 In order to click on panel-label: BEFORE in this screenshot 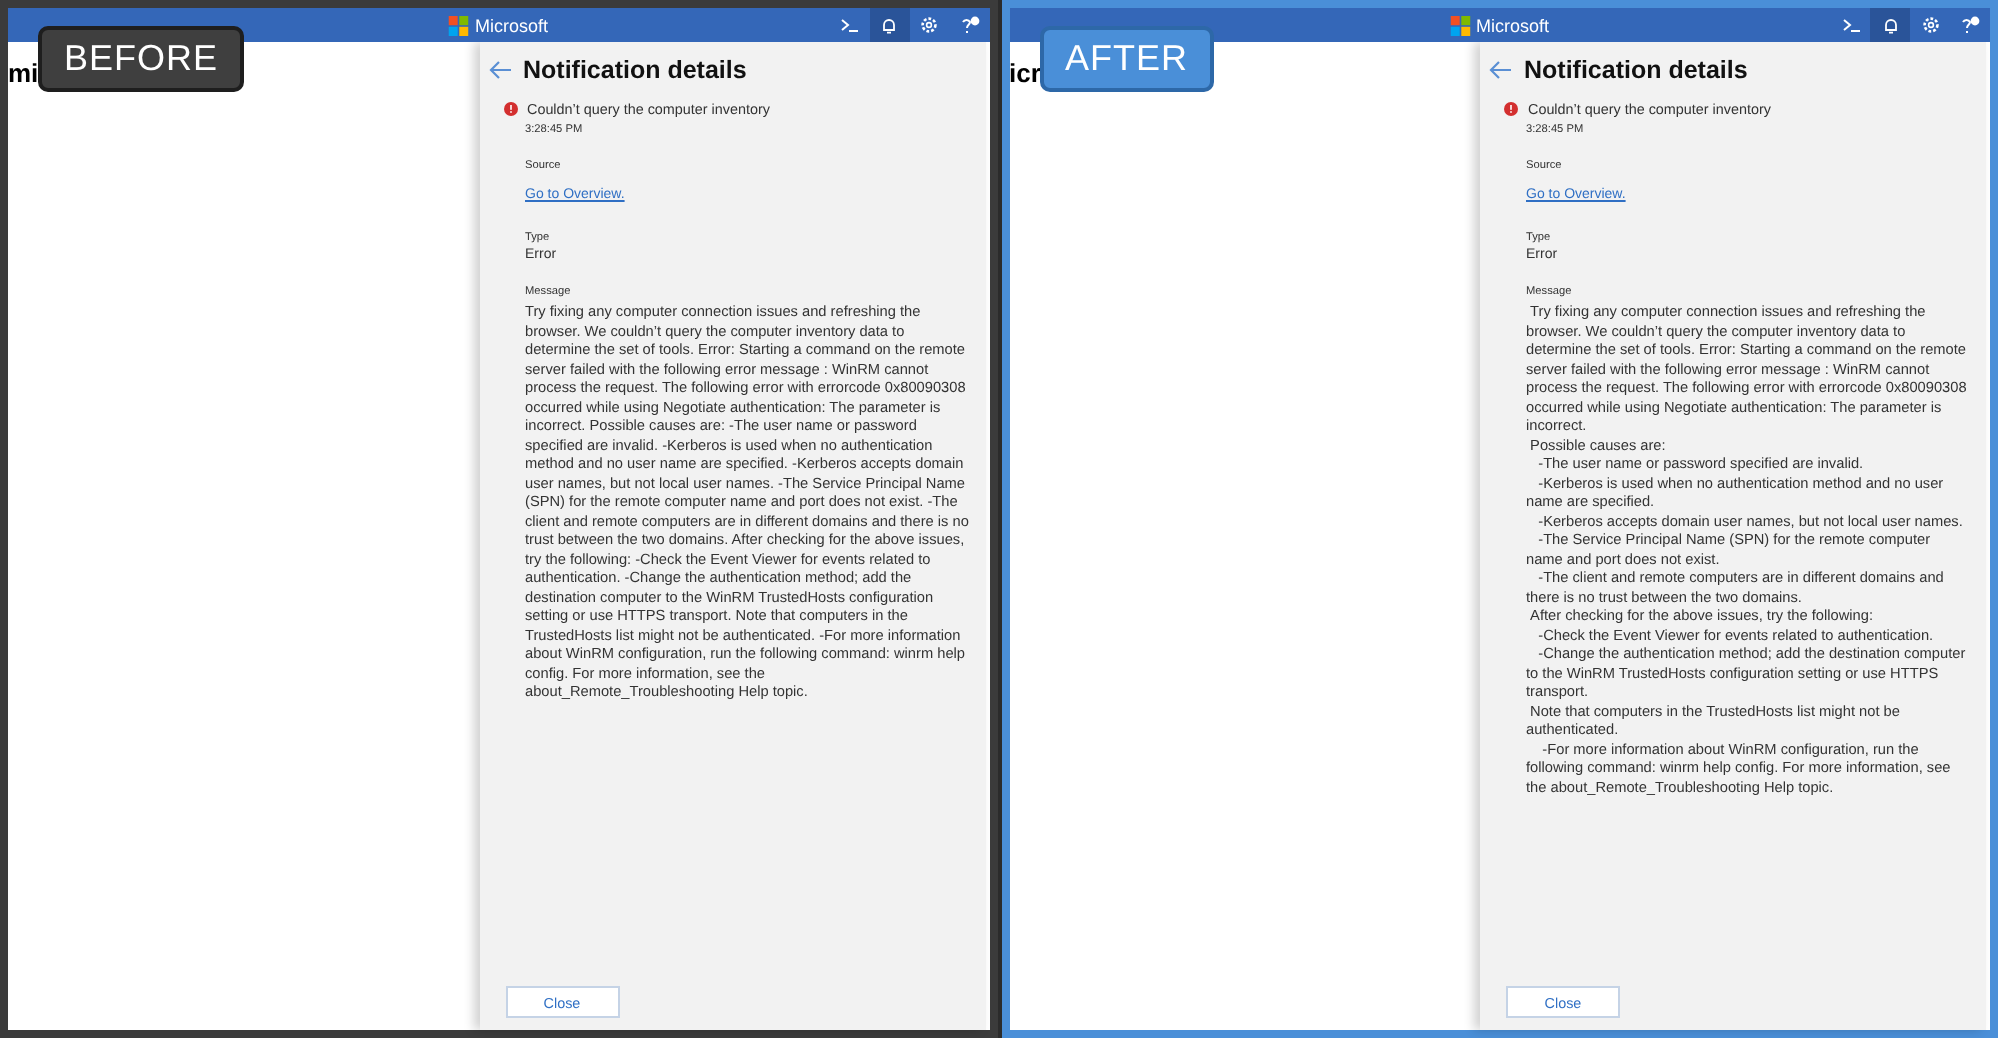, I will do `click(141, 59)`.